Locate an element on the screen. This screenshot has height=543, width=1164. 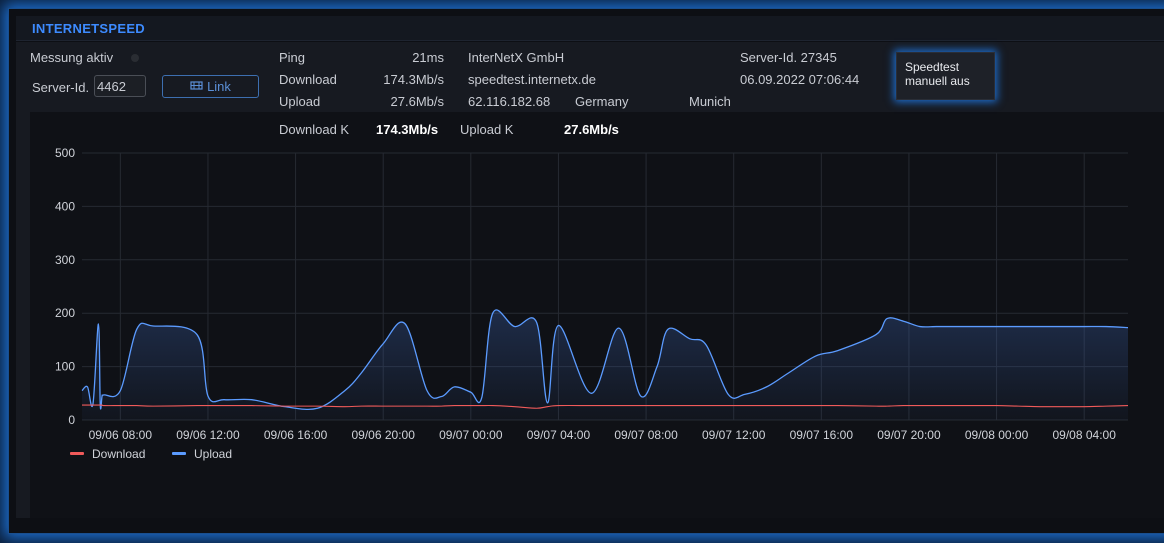
upload-value: 27.6Mb/s is located at coordinates (417, 101).